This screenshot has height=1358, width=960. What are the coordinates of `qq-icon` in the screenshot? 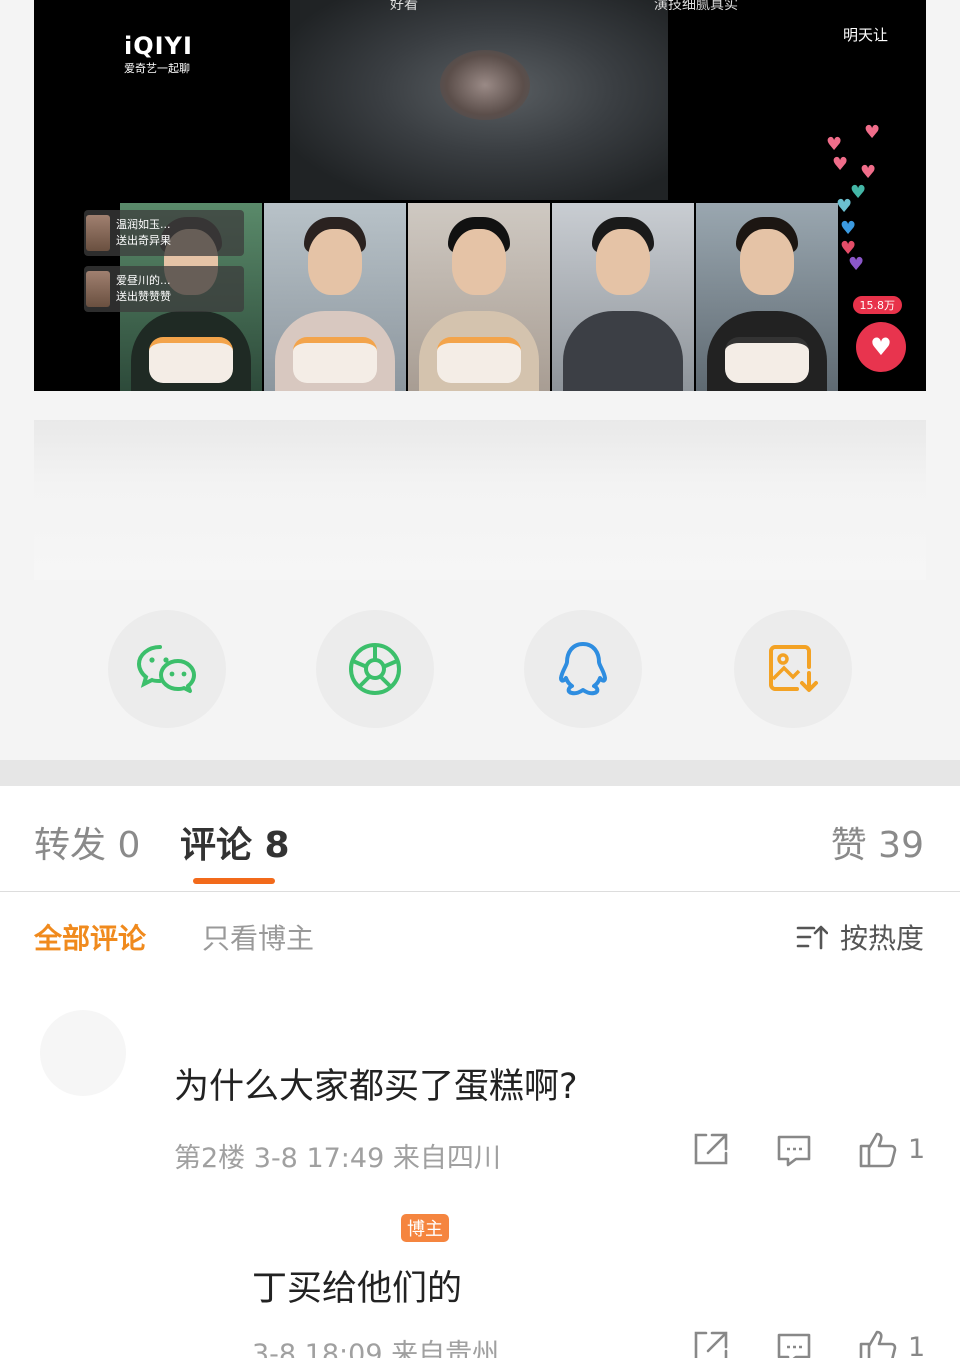 It's located at (583, 669).